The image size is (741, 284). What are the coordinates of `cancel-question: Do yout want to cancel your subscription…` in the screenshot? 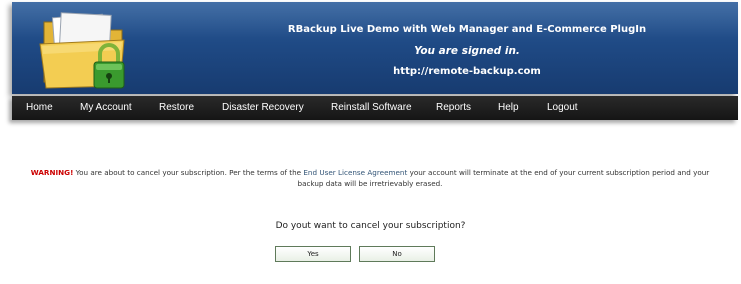 It's located at (370, 226).